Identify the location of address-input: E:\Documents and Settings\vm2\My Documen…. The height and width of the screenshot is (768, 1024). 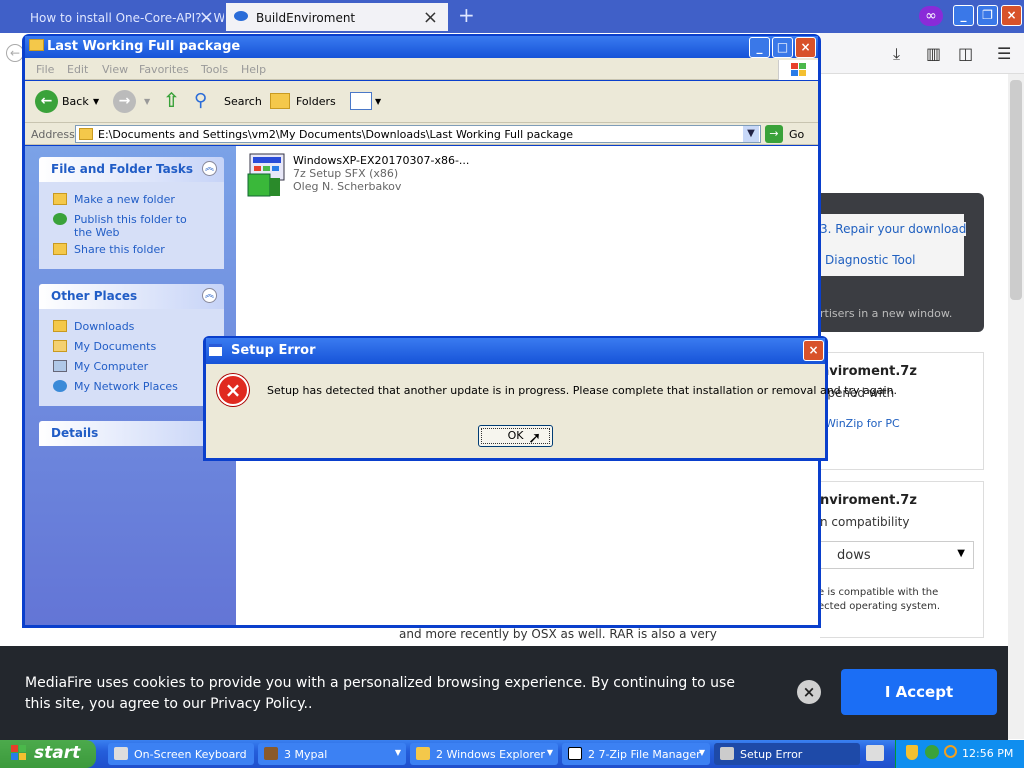
(418, 134).